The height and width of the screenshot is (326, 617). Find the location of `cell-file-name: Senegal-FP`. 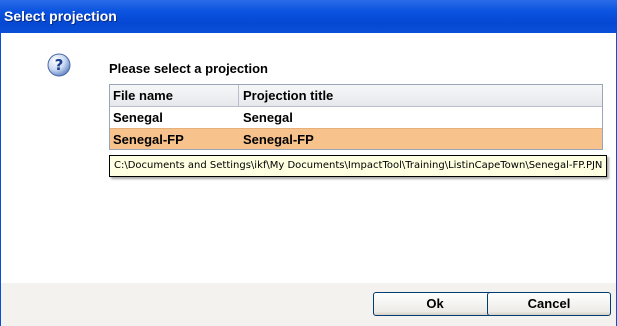

cell-file-name: Senegal-FP is located at coordinates (148, 139).